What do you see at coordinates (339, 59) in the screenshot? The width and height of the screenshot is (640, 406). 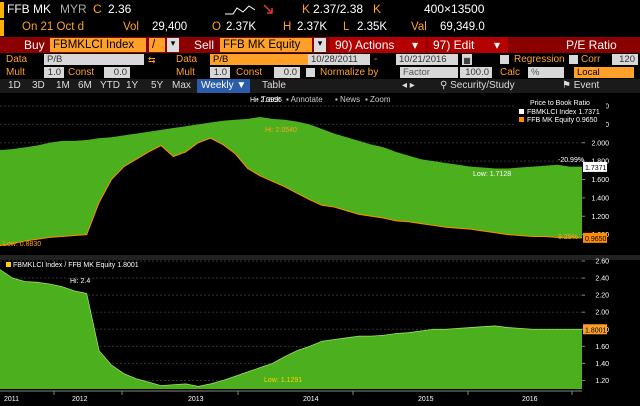 I see `date-from: 10/28/2011` at bounding box center [339, 59].